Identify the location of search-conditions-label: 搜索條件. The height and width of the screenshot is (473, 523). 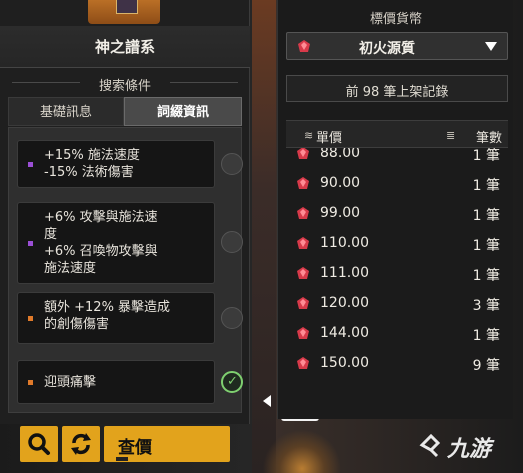
(124, 86).